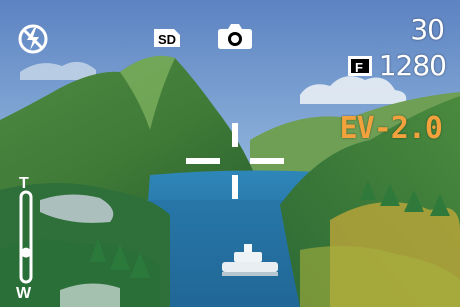  Describe the element at coordinates (24, 292) in the screenshot. I see `zoom-wide-label: W` at that location.